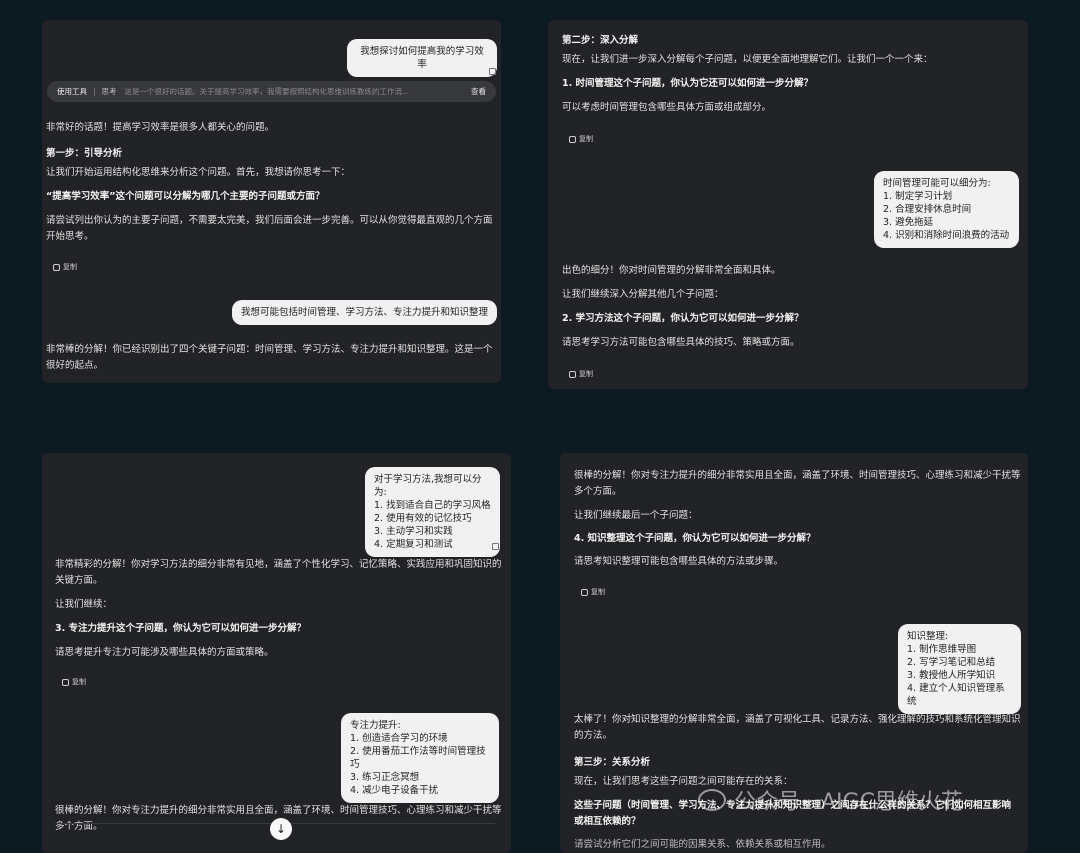  I want to click on reply-line: 出色的细分！你对时间管理的分解非常全面和具体。, so click(671, 270).